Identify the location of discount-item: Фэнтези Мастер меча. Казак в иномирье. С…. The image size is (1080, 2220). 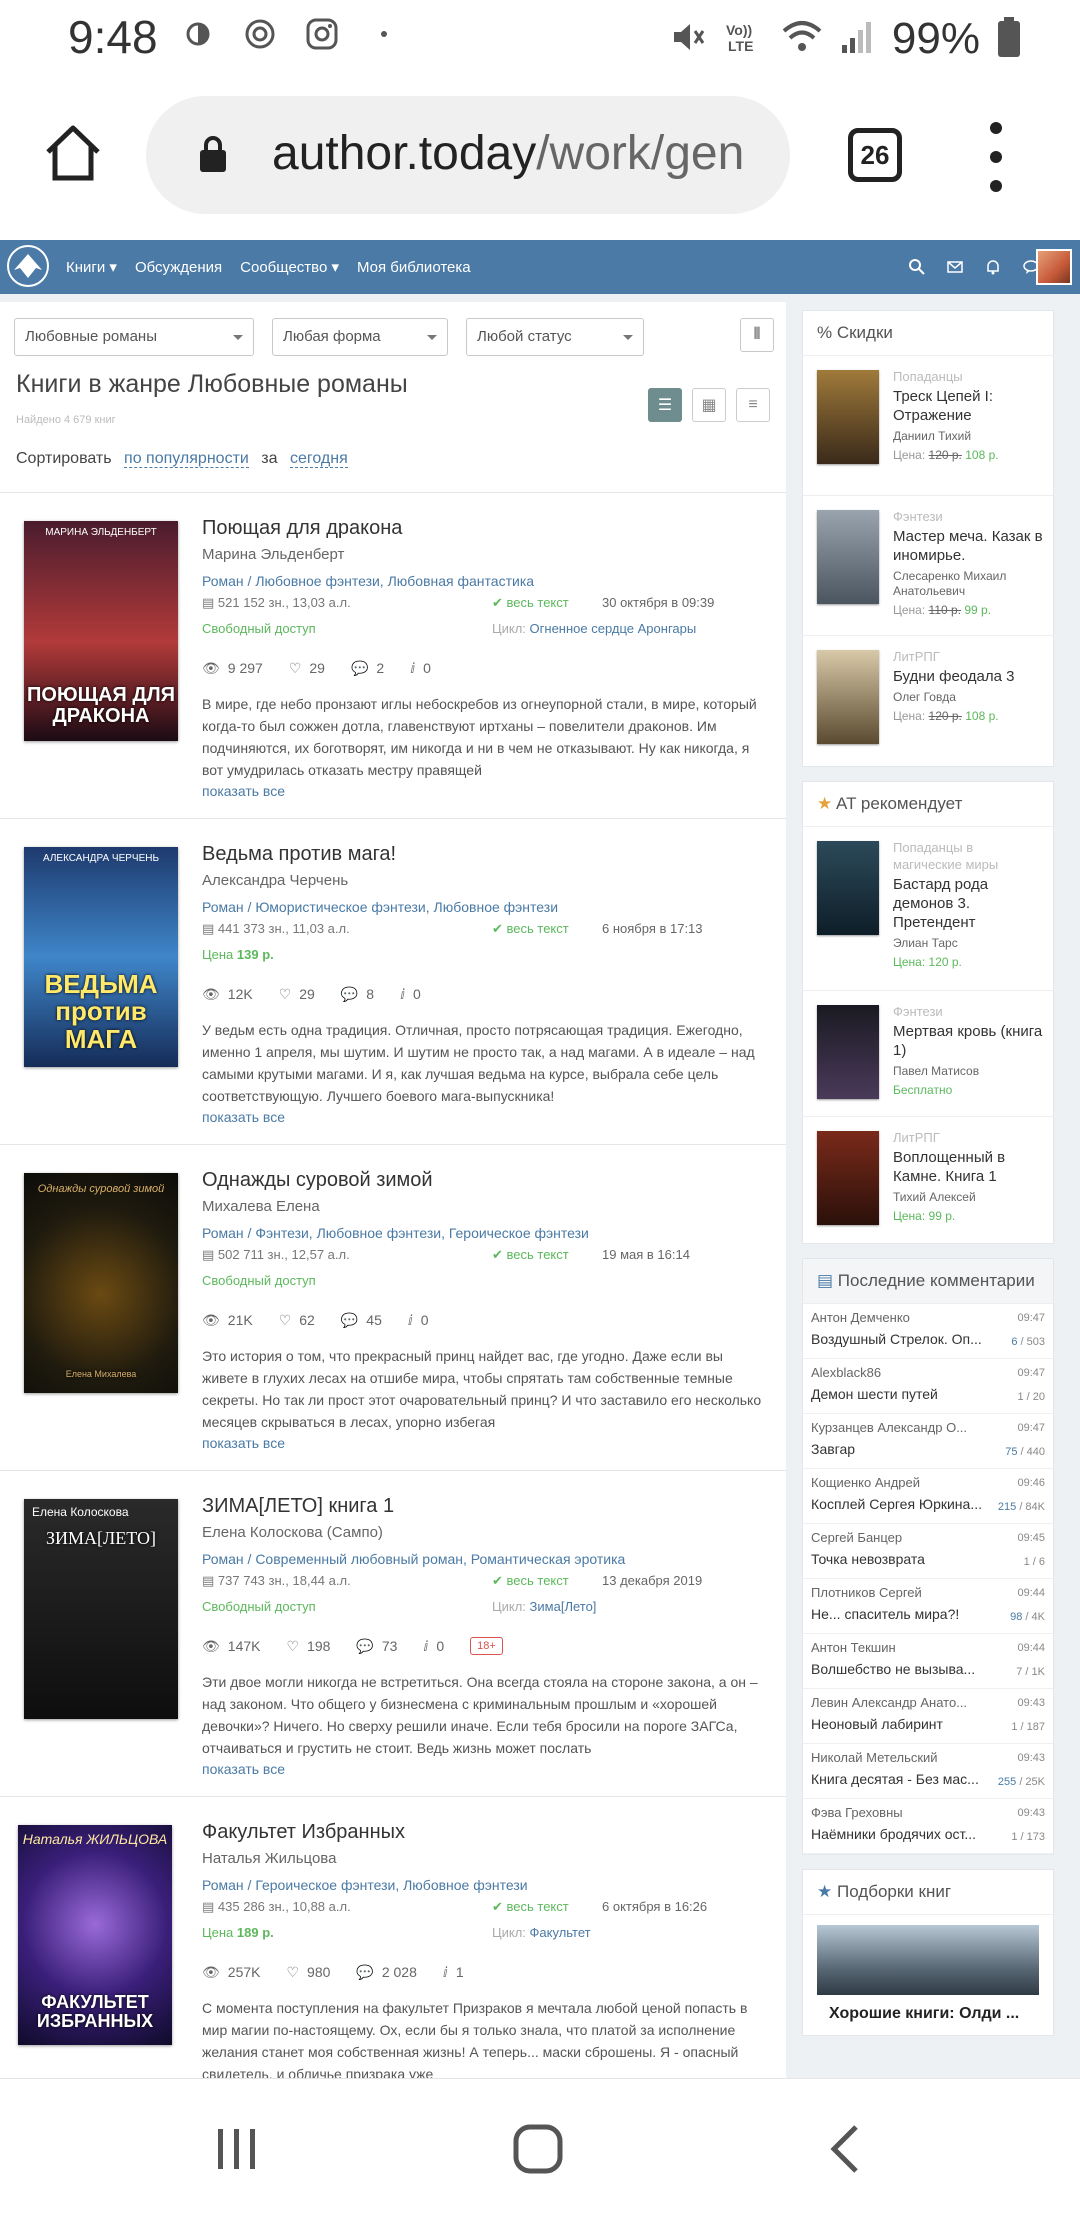
(928, 566).